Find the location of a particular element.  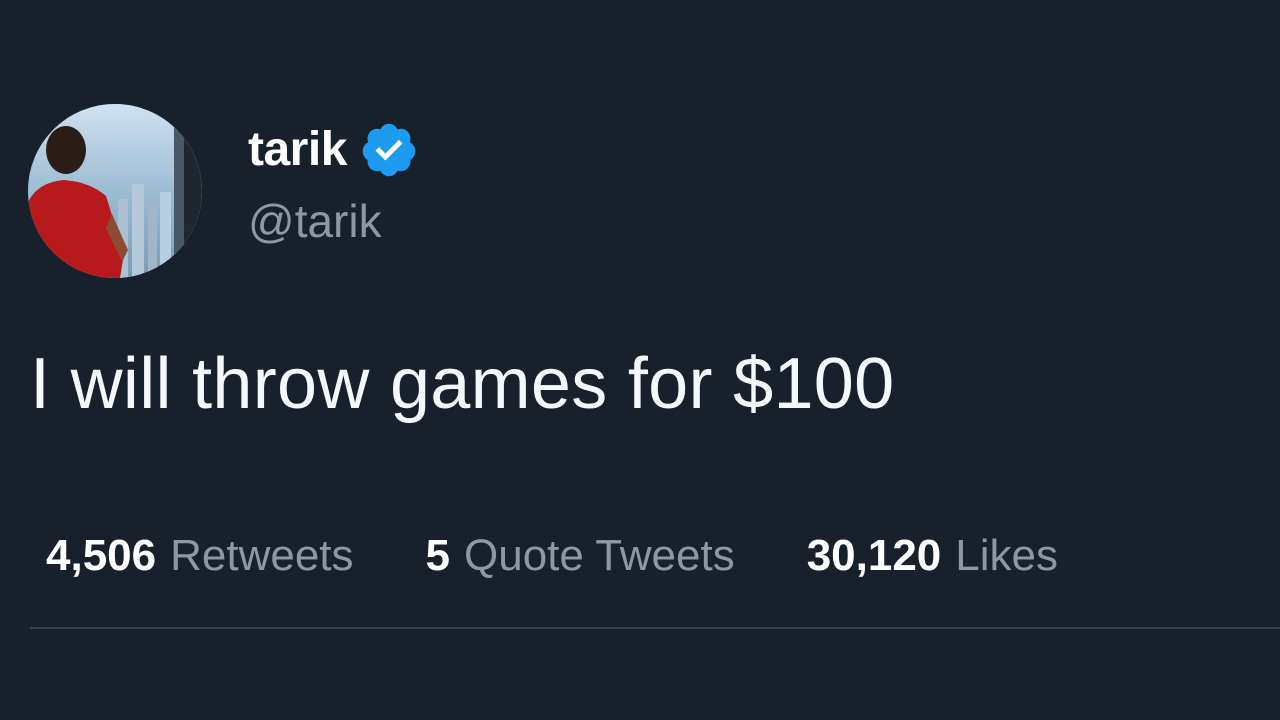

likes-count: 30,120 is located at coordinates (874, 555).